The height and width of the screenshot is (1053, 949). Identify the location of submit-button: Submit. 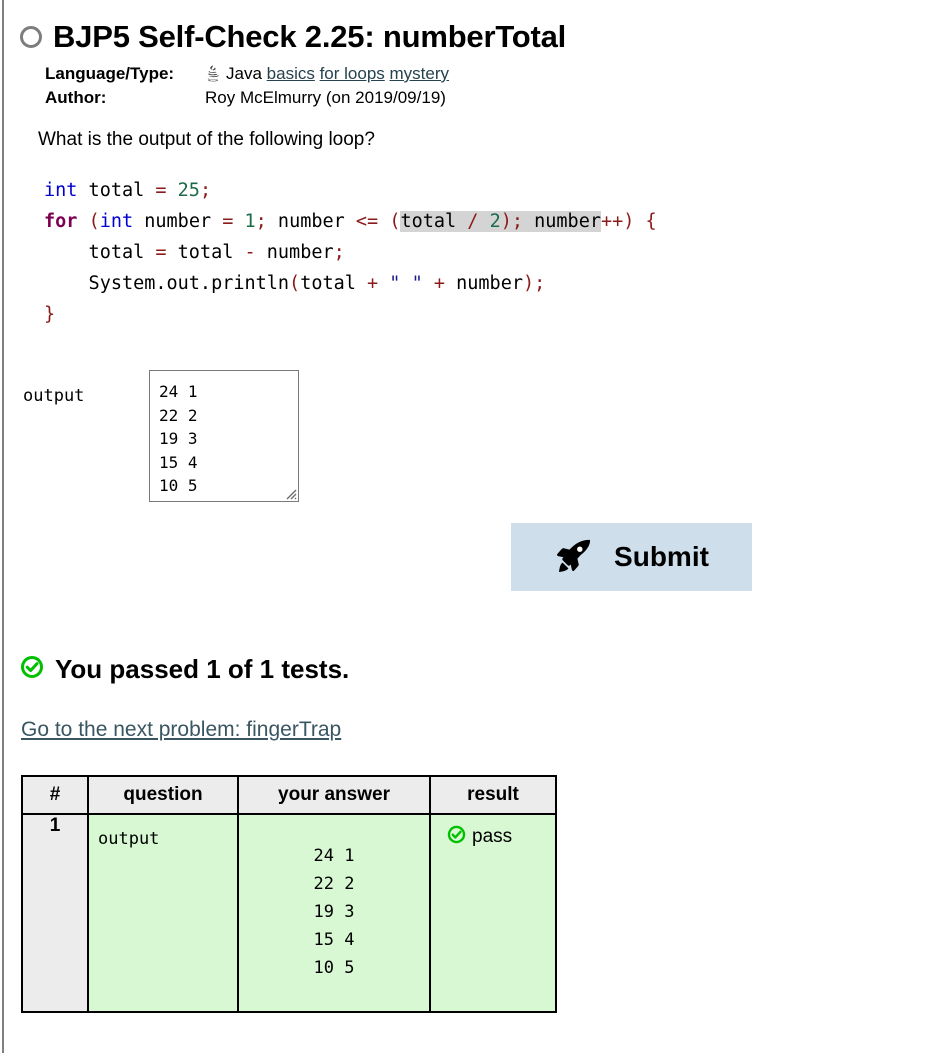
(631, 557).